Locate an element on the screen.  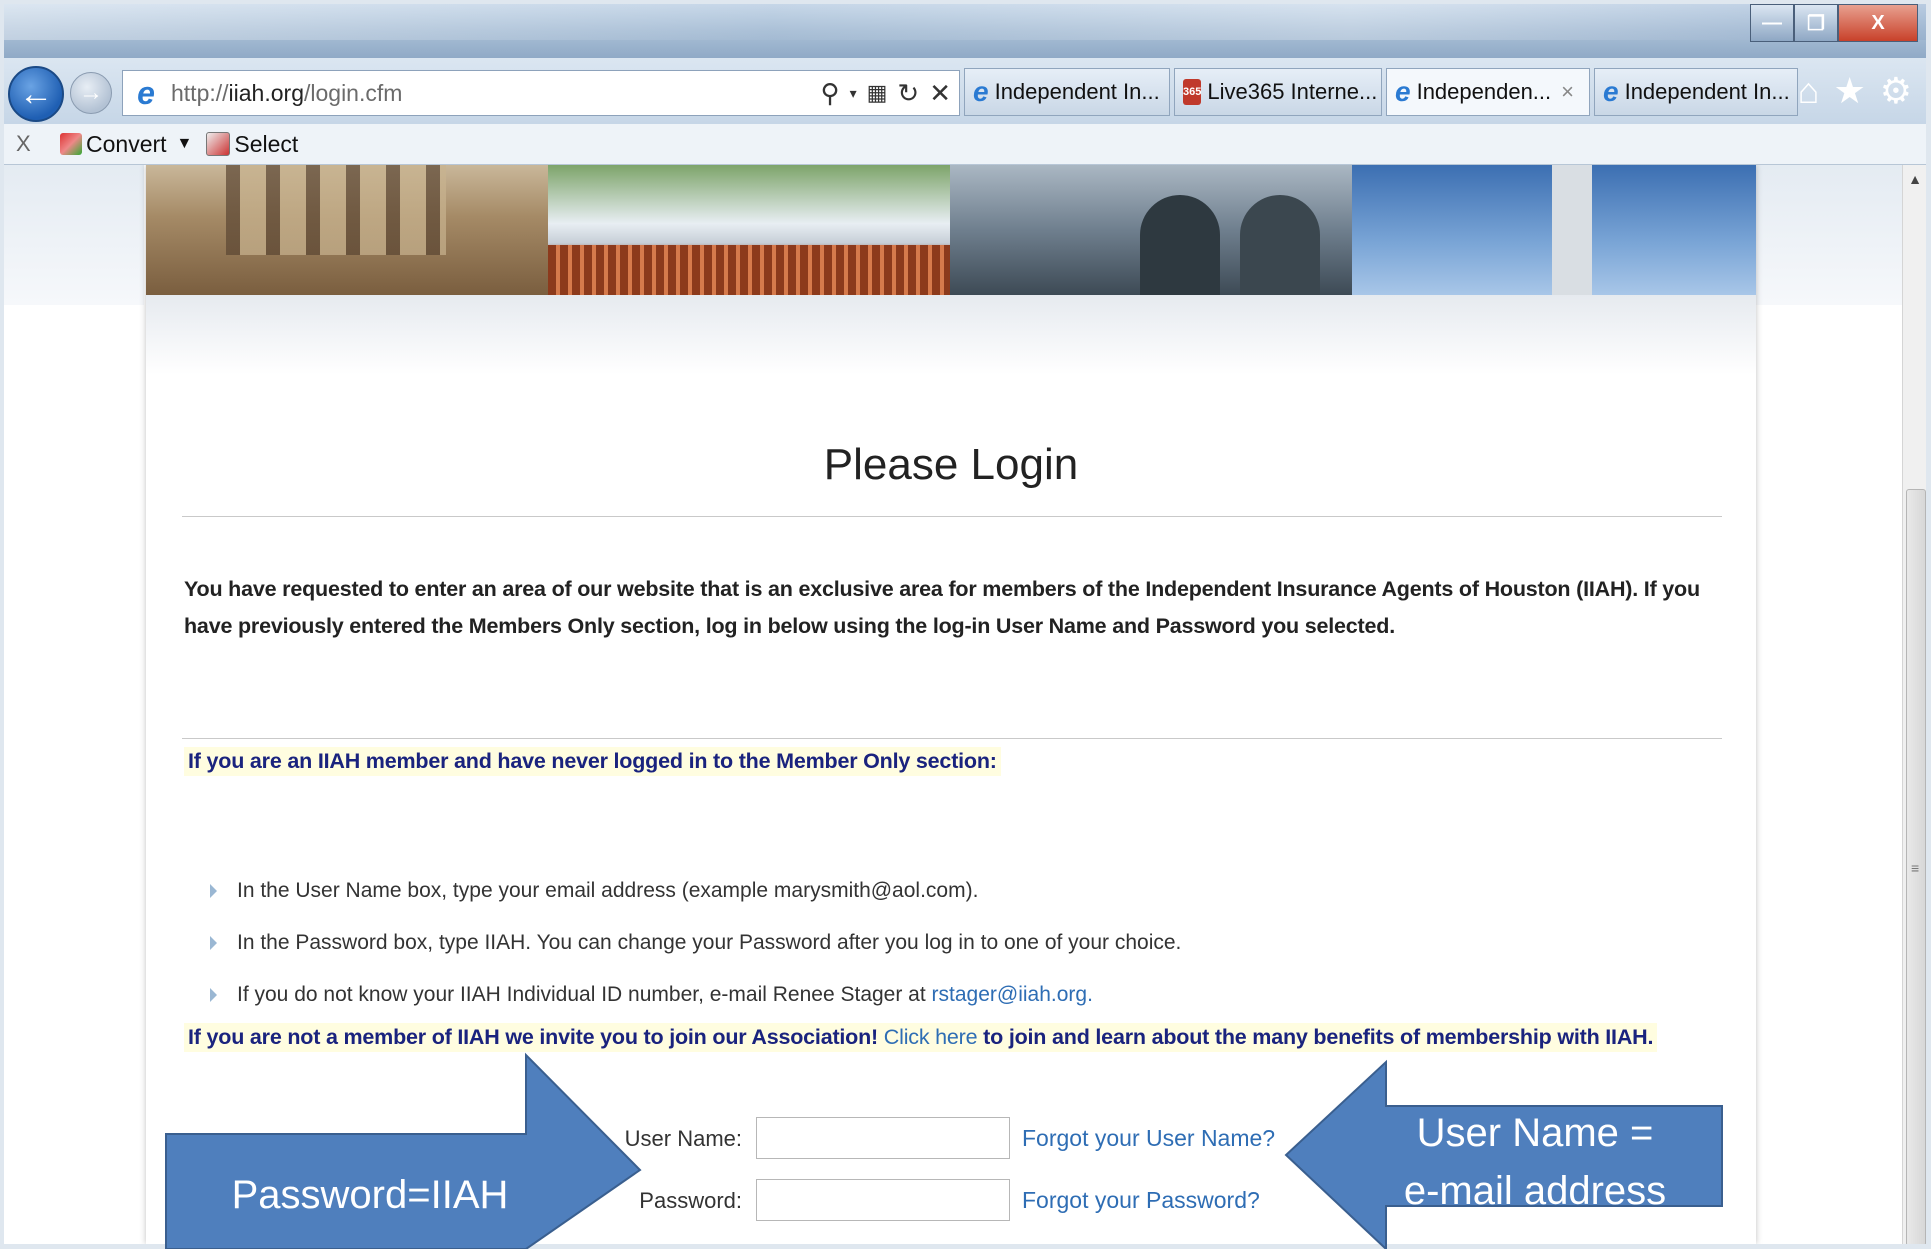
left-callout-text: Password=IIAH is located at coordinates (370, 1195).